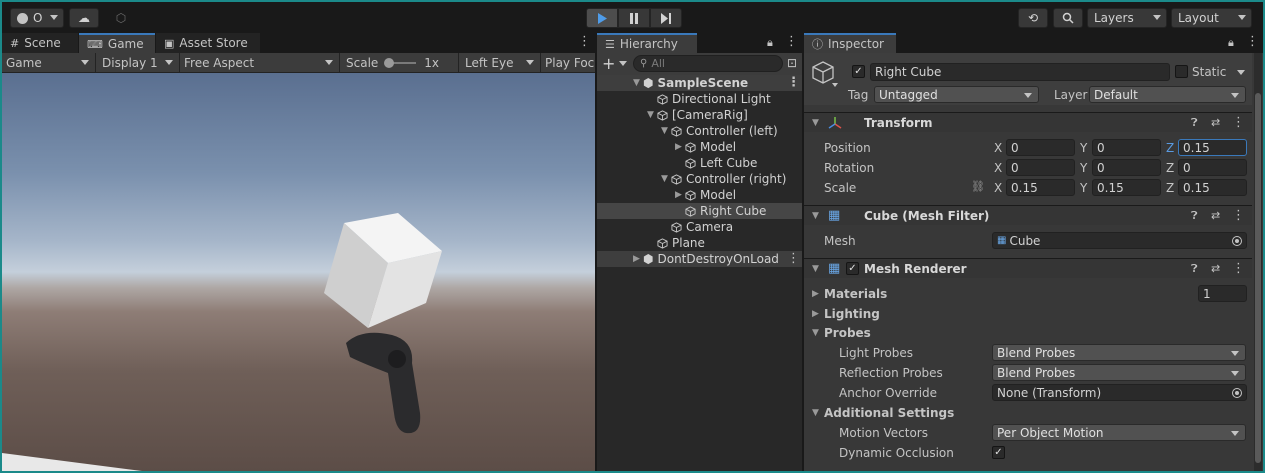 This screenshot has width=1265, height=473. What do you see at coordinates (699, 227) in the screenshot?
I see `hierarchy-item-camera: Camera` at bounding box center [699, 227].